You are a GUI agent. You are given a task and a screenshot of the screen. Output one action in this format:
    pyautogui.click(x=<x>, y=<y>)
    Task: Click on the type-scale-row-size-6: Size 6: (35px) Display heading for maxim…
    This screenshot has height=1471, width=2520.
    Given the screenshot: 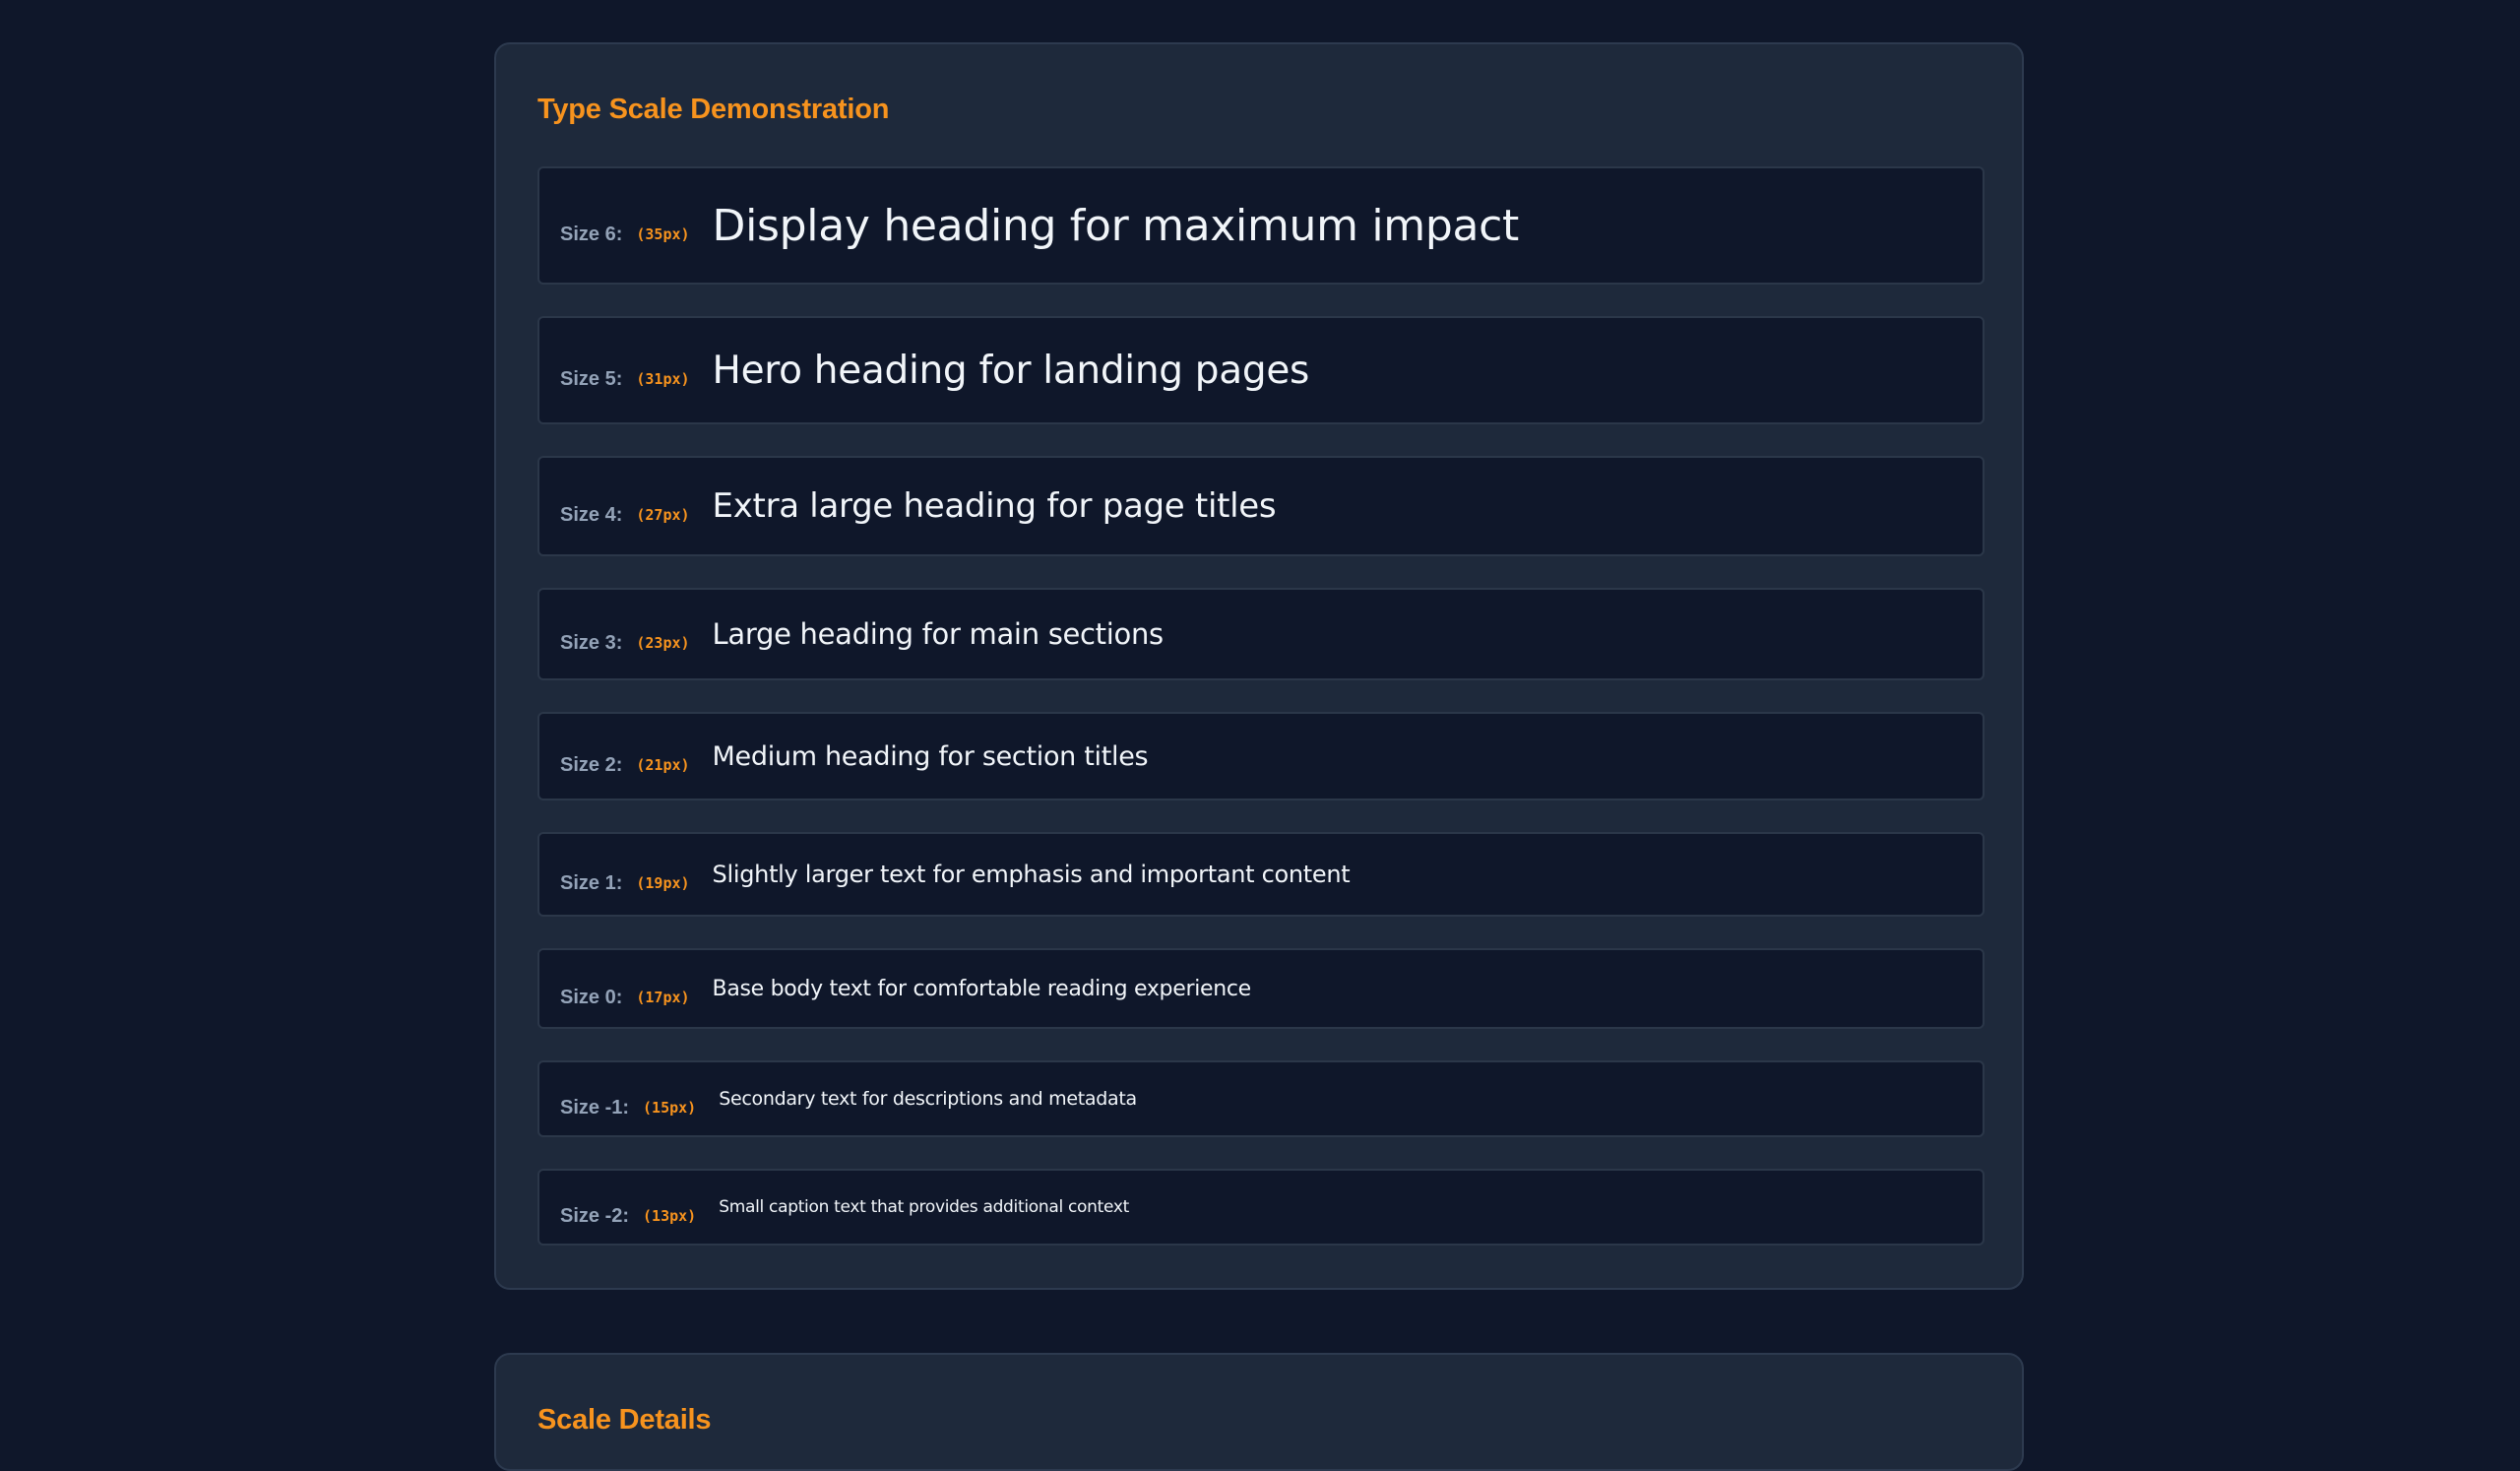 What is the action you would take?
    pyautogui.click(x=1260, y=225)
    